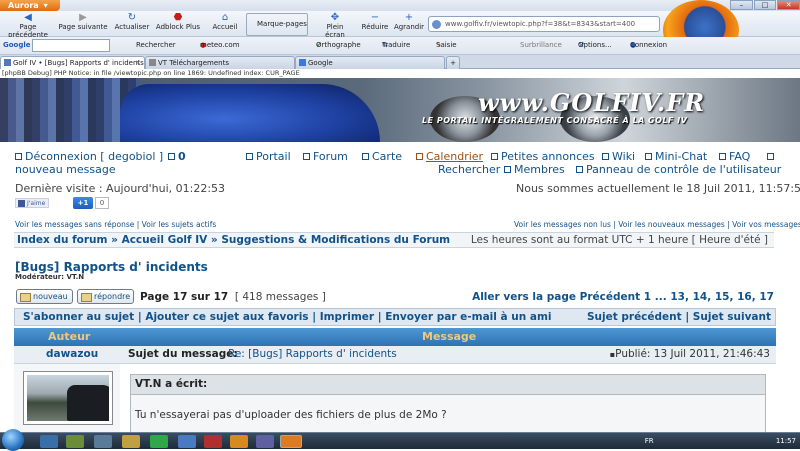  I want to click on clock: 11:57, so click(786, 441).